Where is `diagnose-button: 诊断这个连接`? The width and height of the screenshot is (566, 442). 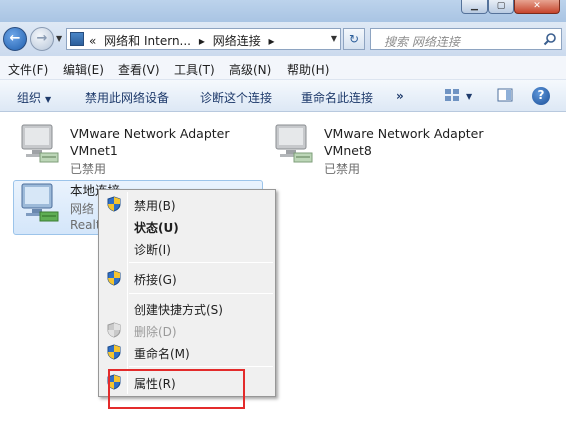
diagnose-button: 诊断这个连接 is located at coordinates (236, 97).